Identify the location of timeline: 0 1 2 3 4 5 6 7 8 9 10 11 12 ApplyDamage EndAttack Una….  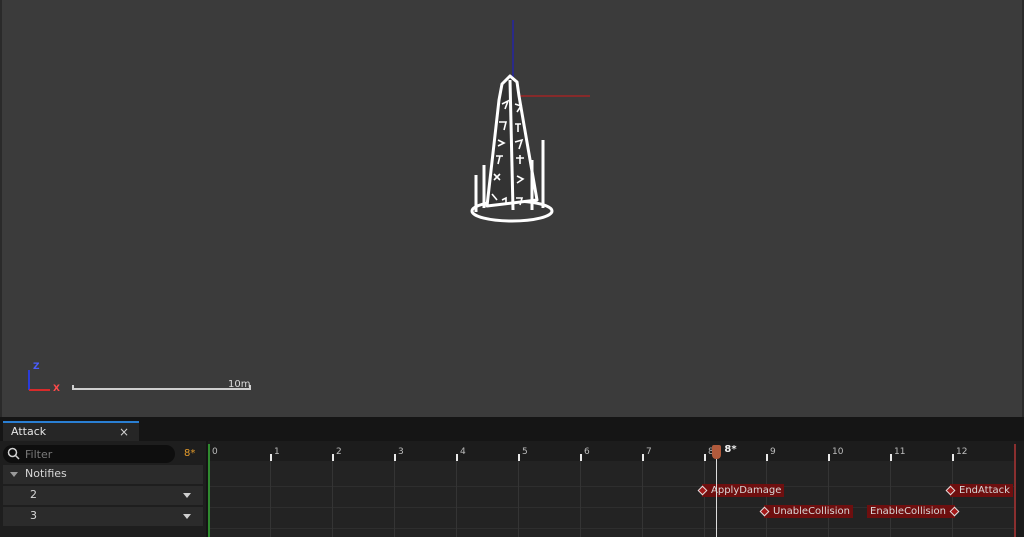
(612, 489).